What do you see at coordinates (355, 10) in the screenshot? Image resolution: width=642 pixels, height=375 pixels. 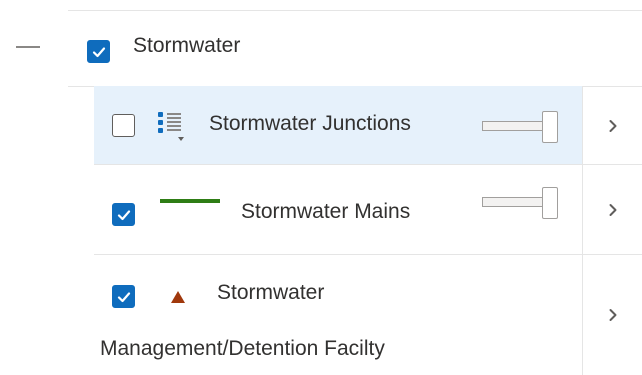 I see `top-divider` at bounding box center [355, 10].